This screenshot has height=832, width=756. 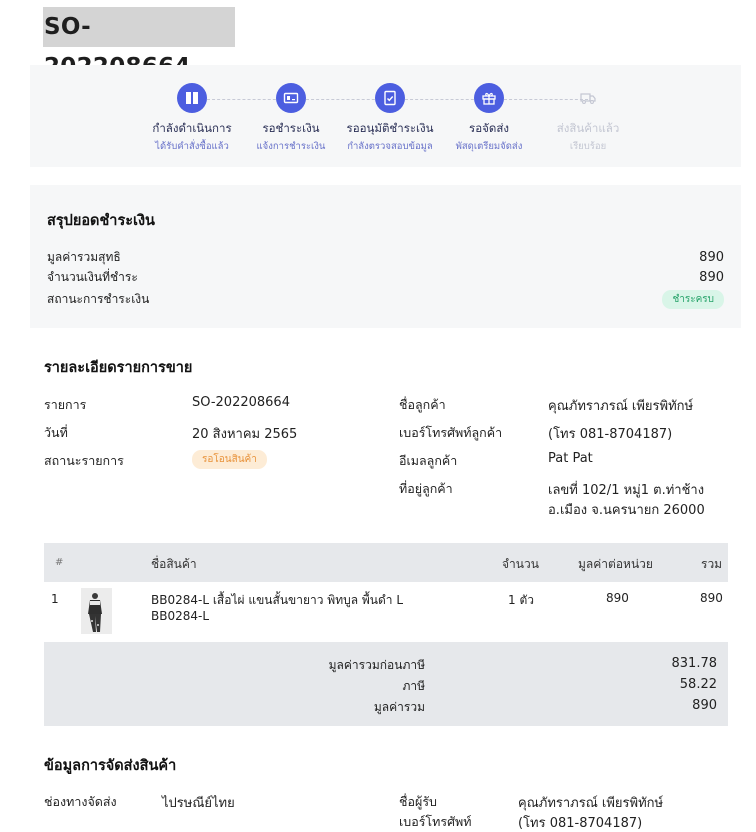 I want to click on step-subtitle: กำลังตรวจสอบข้อมูล, so click(x=390, y=146).